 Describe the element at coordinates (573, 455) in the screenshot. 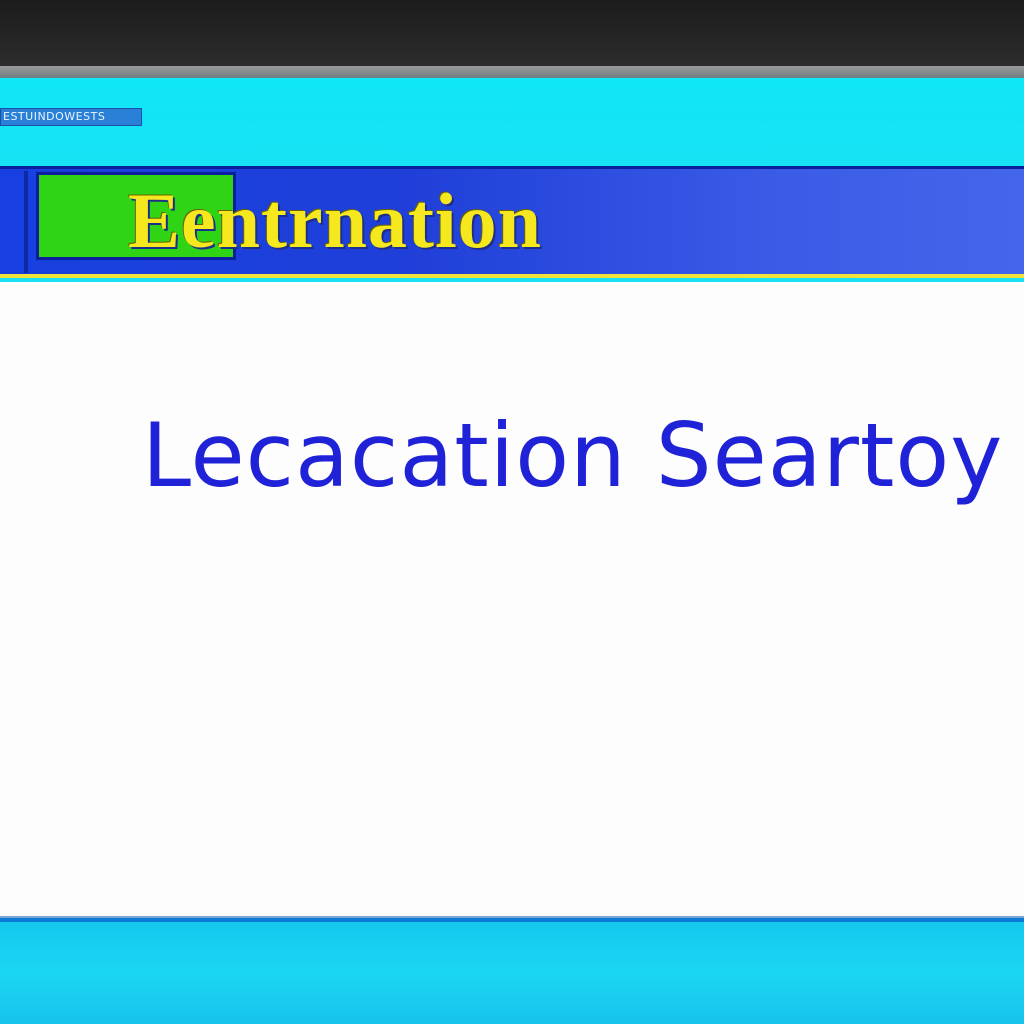

I see `content-heading: Lecacation Seartoy` at that location.